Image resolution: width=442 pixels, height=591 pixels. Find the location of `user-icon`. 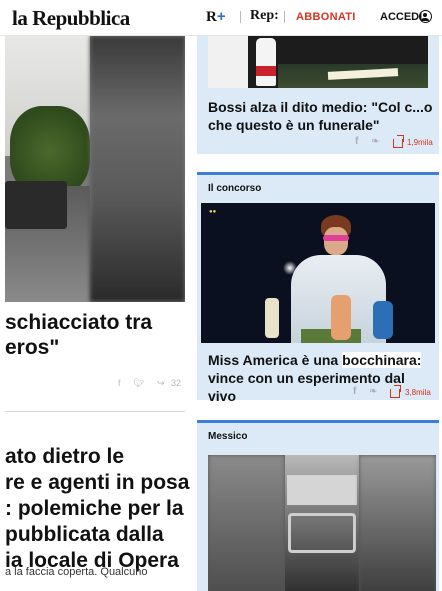

user-icon is located at coordinates (425, 16).